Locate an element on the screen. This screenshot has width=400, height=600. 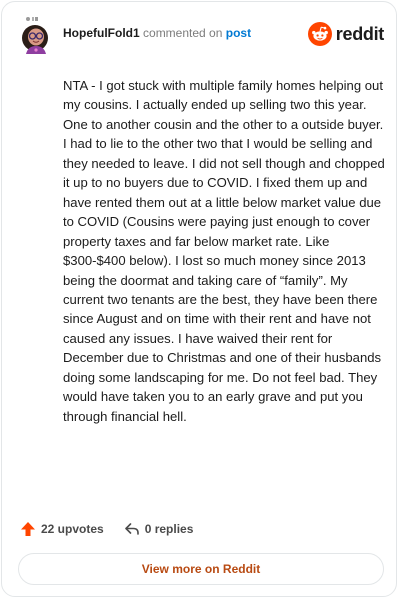
comment-actions: 22 upvotes 0 replies is located at coordinates (106, 529).